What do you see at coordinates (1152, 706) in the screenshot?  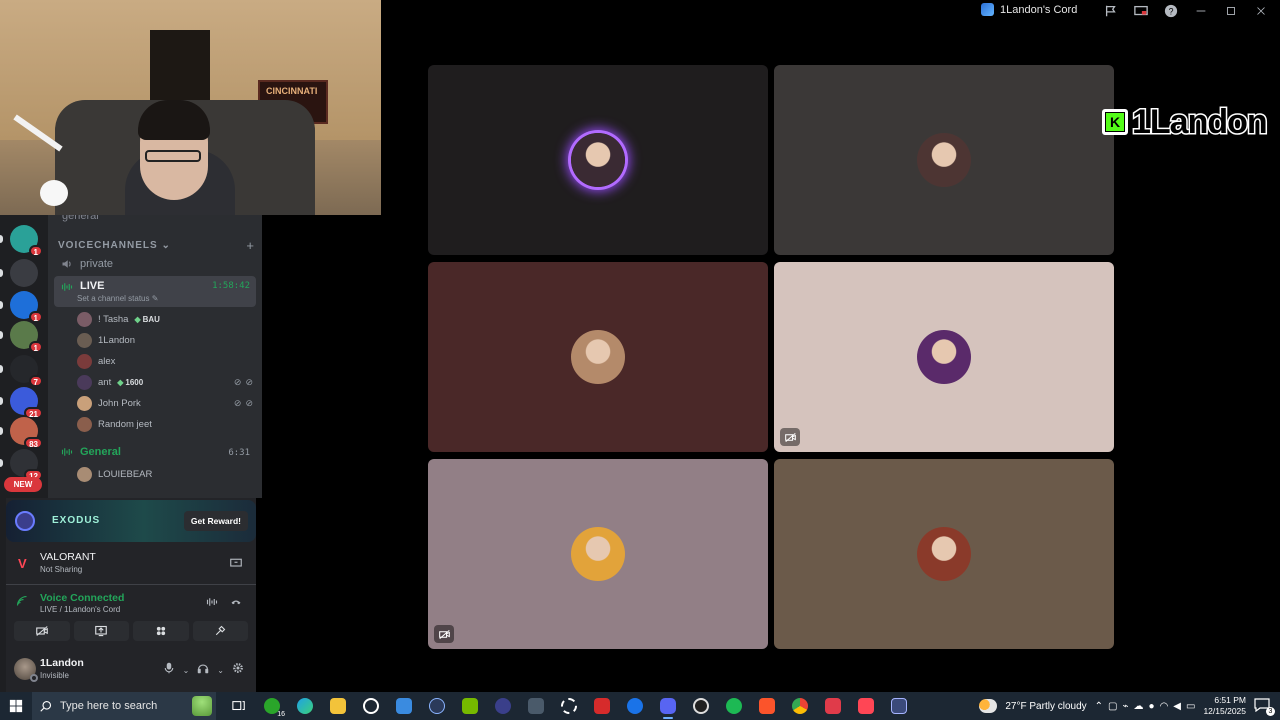 I see `microphone-icon: ●` at bounding box center [1152, 706].